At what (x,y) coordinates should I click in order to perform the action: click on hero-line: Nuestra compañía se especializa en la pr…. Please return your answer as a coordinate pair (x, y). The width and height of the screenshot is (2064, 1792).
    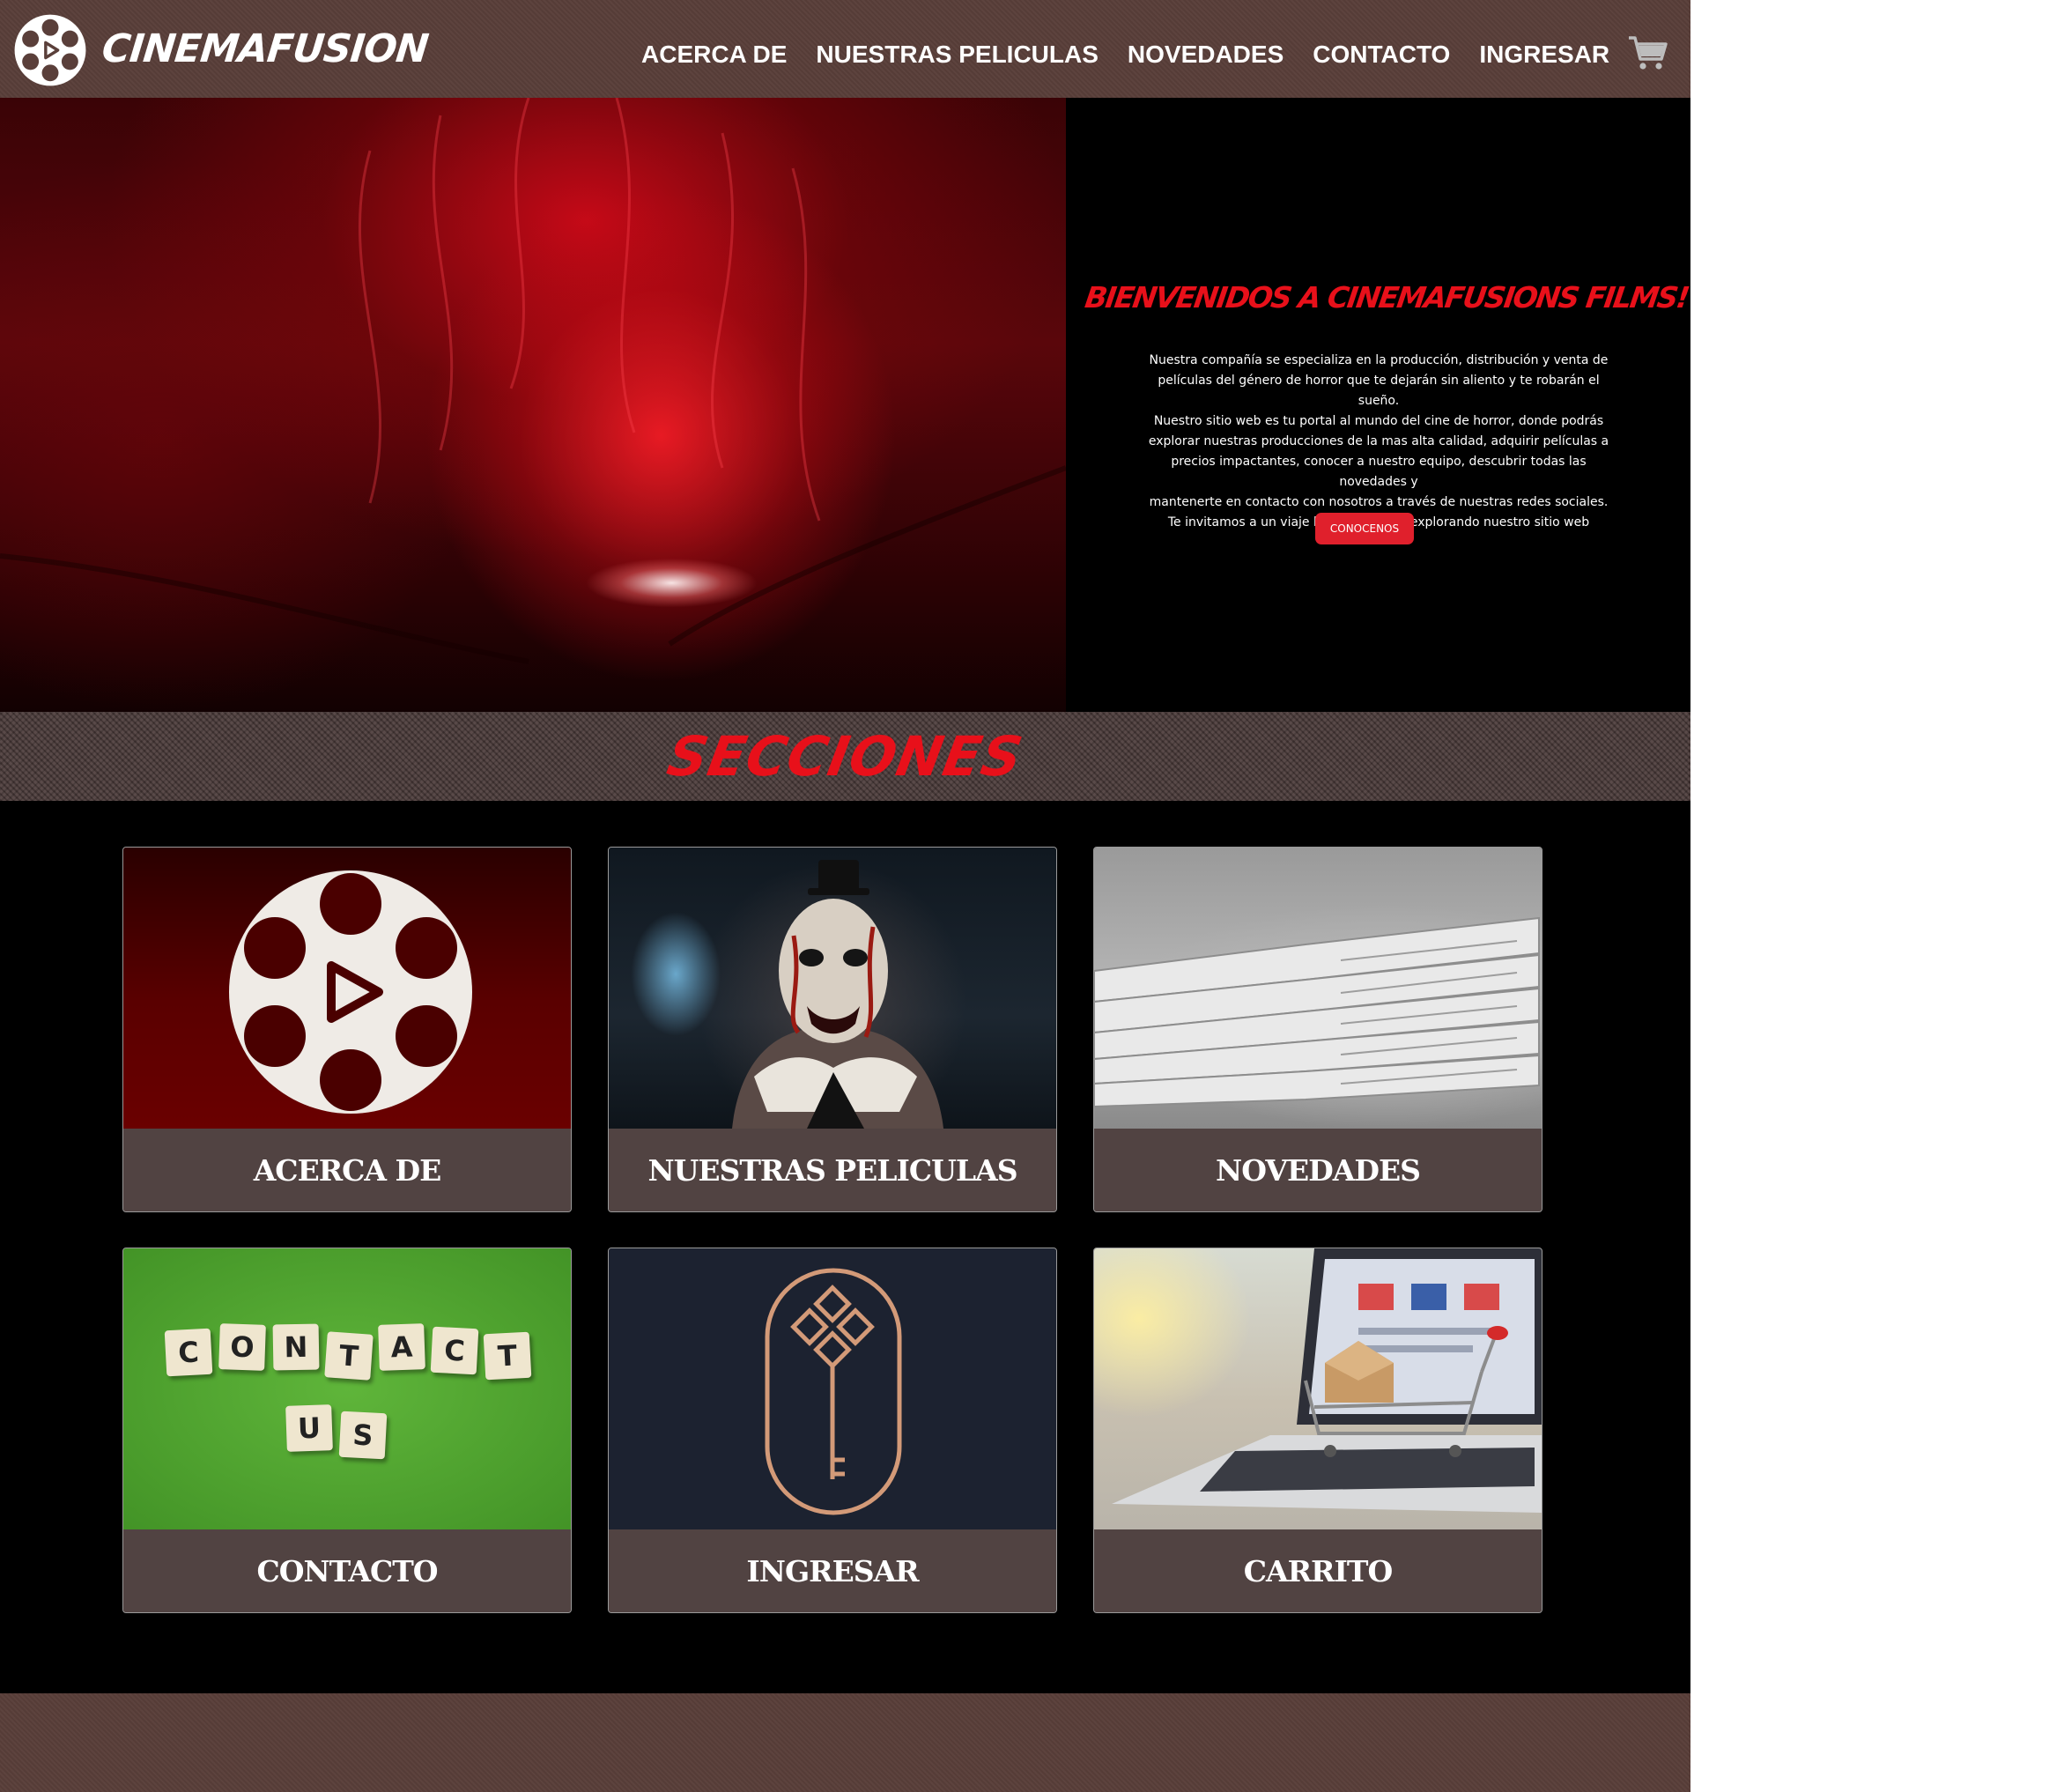
    Looking at the image, I should click on (1379, 360).